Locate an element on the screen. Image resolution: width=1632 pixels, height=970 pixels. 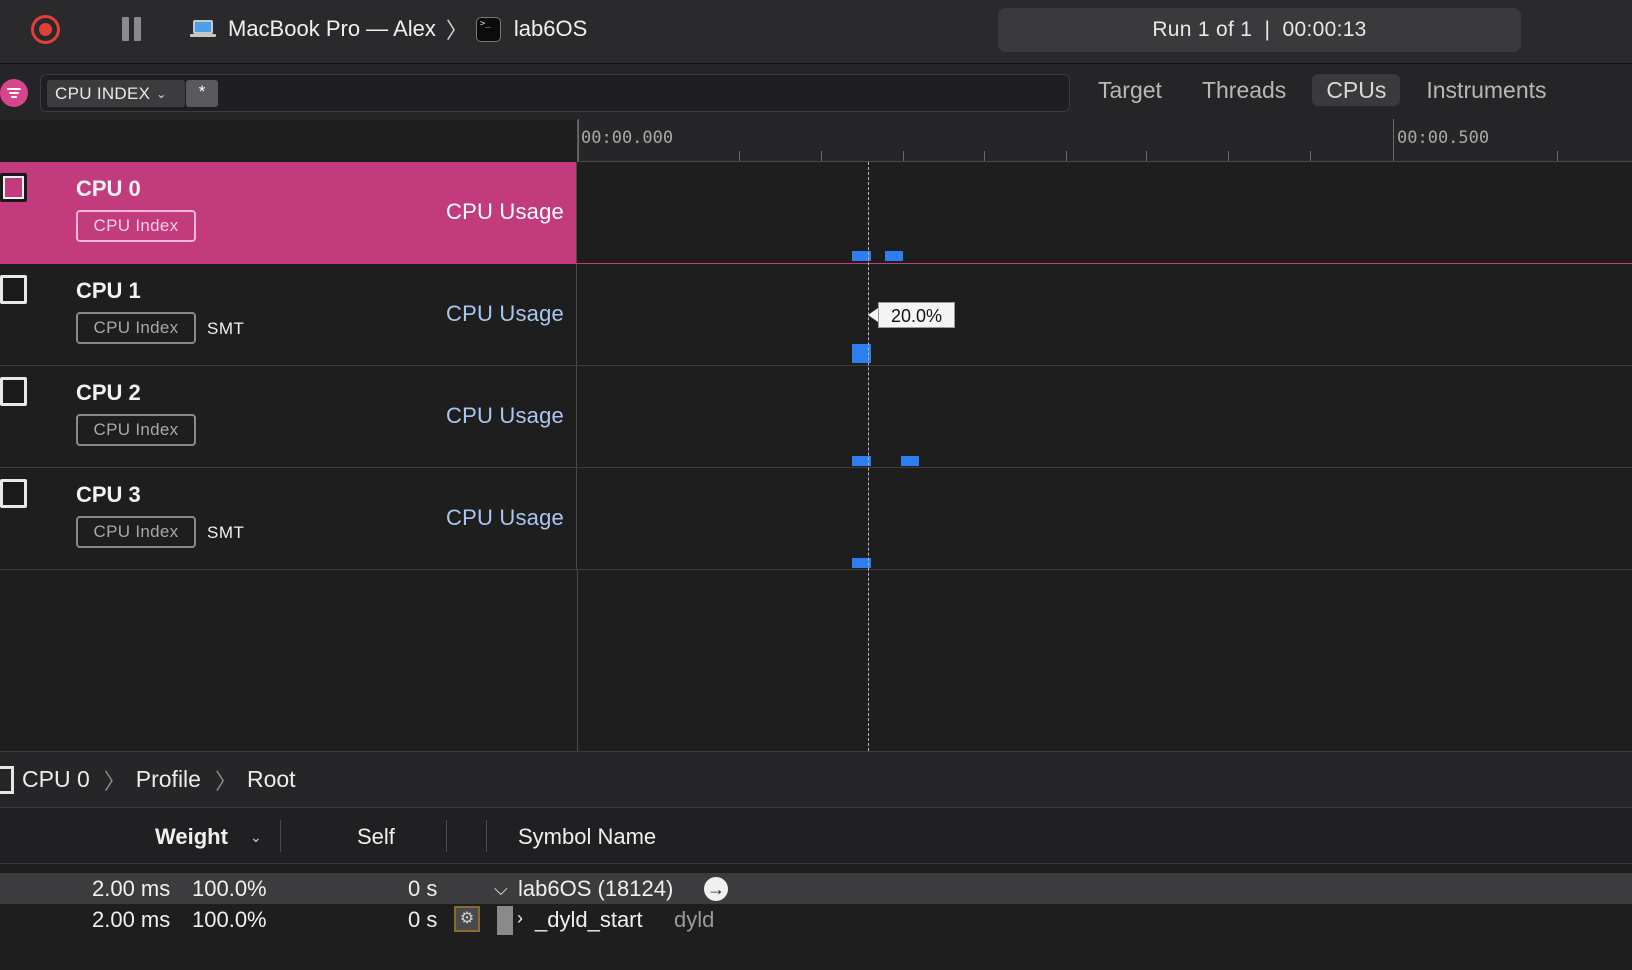
track-header: CPU 3 CPU Index SMT CPU Usage is located at coordinates (288, 518).